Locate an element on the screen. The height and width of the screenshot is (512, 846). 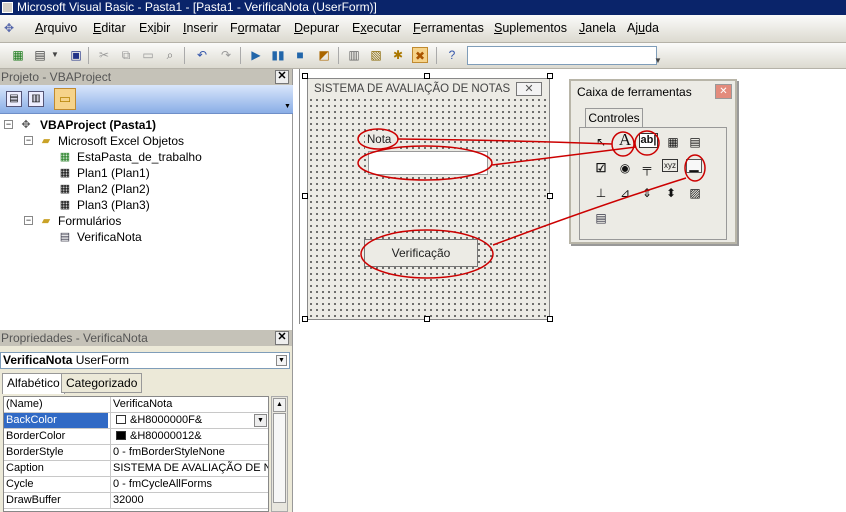
tree-folder-forms: Formulários is located at coordinates (89, 221).